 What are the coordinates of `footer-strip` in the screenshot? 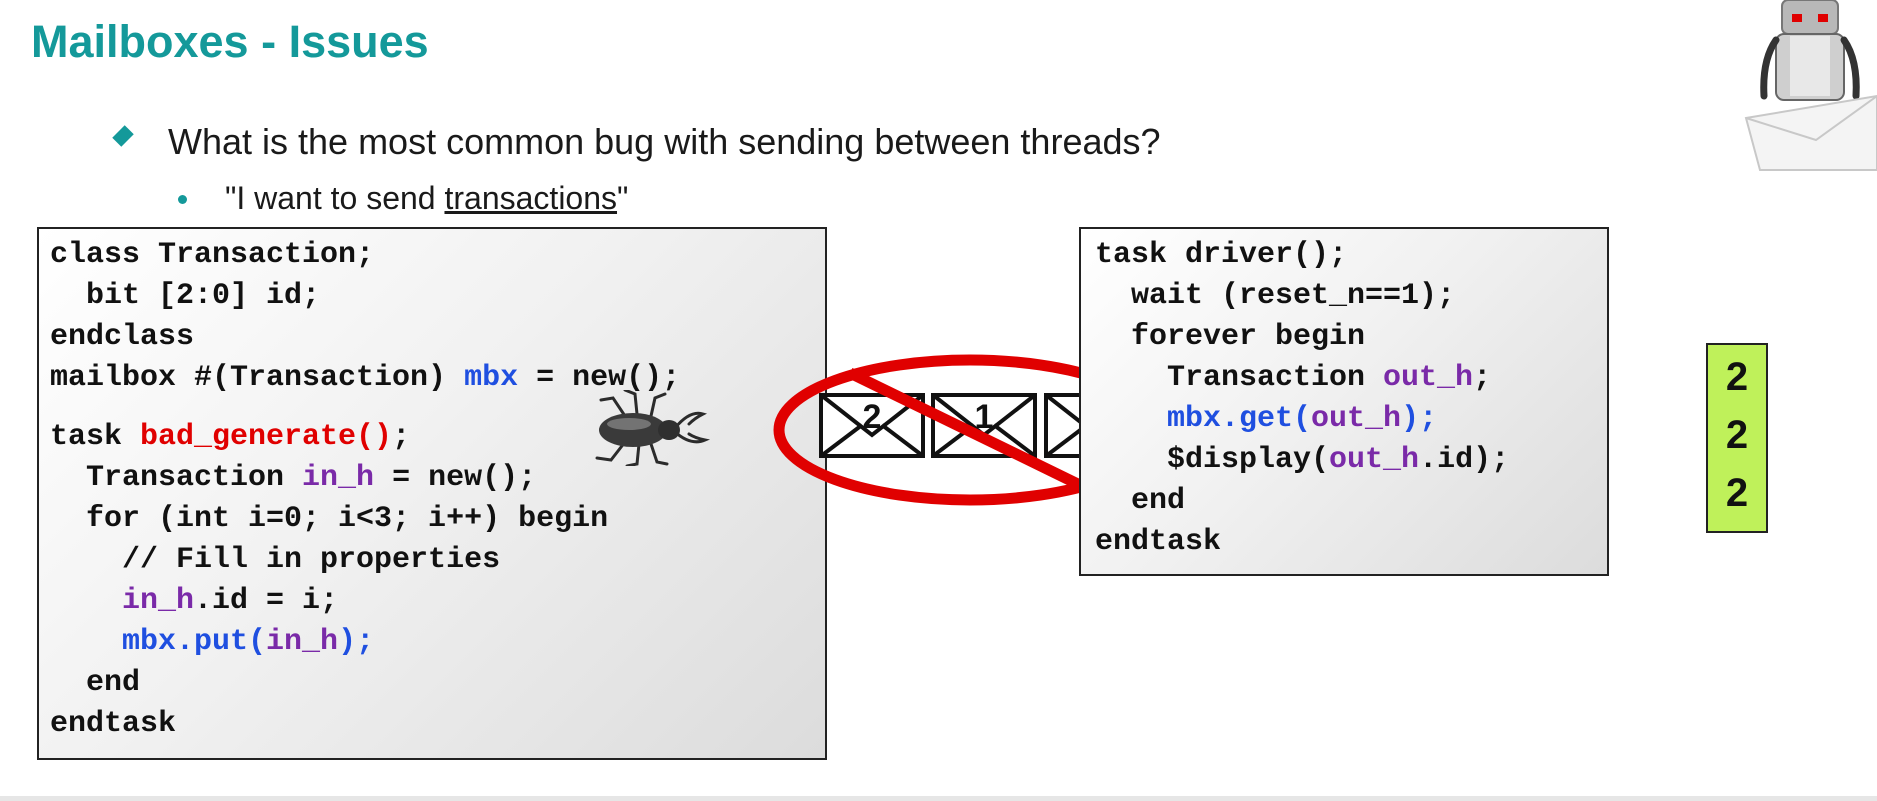 It's located at (938, 798).